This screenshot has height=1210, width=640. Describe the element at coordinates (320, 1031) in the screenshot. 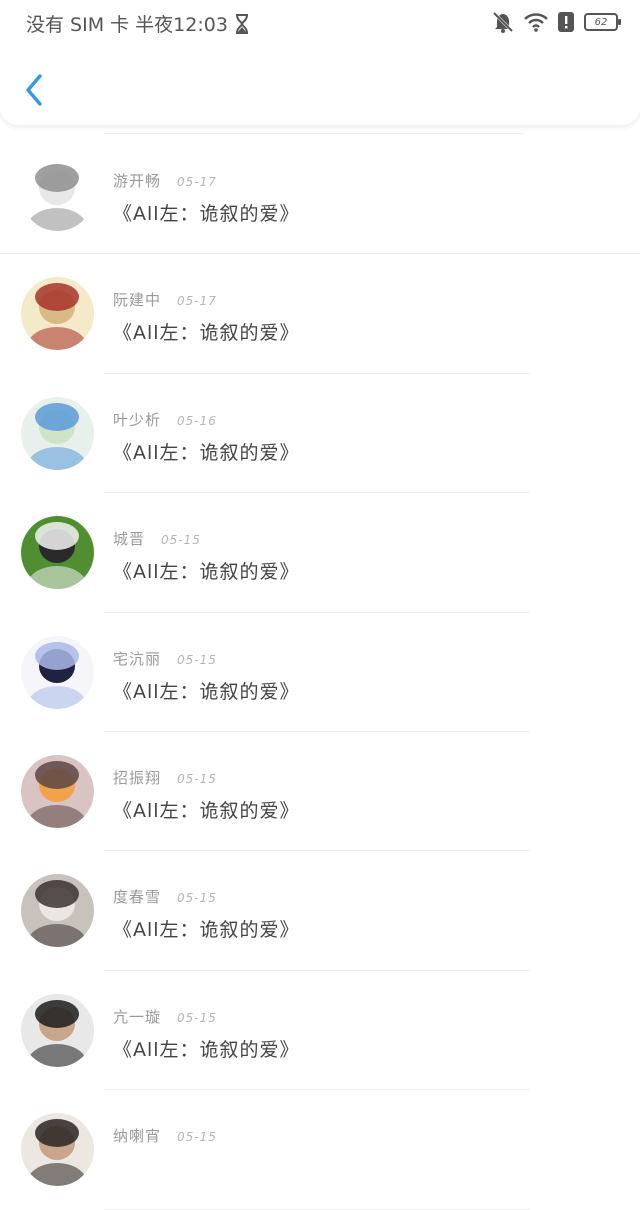

I see `list-item: 亢一璇 05-15 《All左：诡叙的爱》` at that location.